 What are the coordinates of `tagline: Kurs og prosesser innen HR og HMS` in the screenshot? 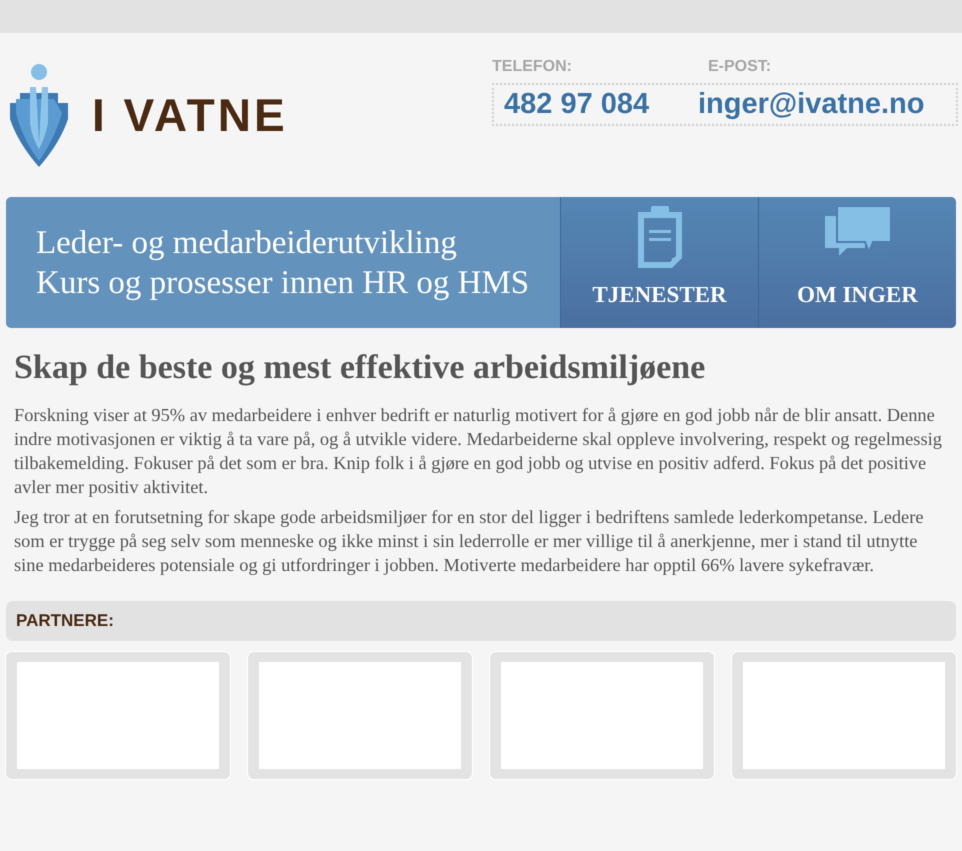 It's located at (283, 283).